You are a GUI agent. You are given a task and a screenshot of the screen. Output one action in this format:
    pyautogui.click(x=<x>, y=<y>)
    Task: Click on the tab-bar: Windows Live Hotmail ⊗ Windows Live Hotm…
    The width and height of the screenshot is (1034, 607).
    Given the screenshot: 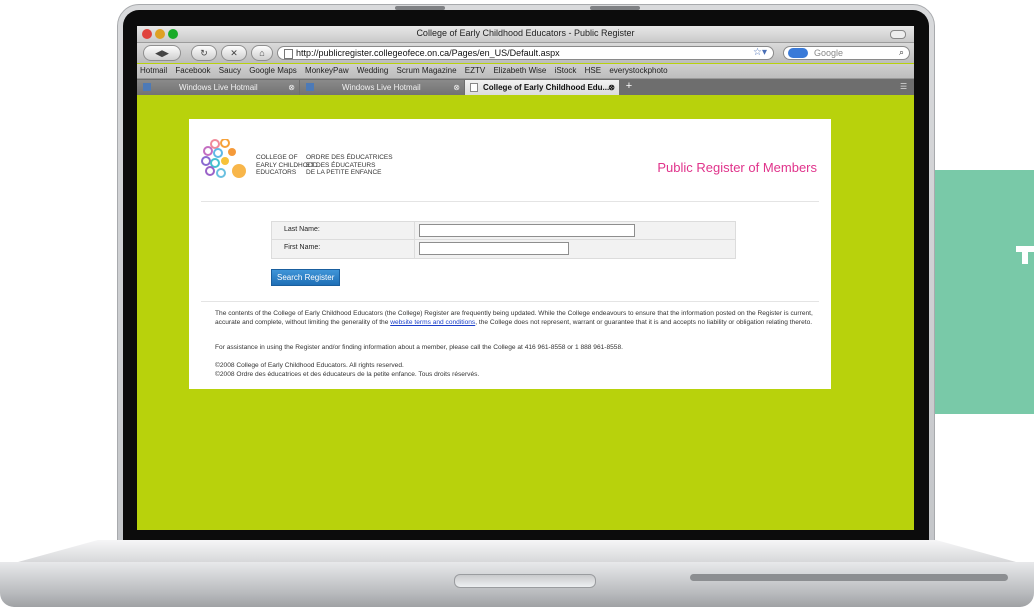 What is the action you would take?
    pyautogui.click(x=525, y=87)
    